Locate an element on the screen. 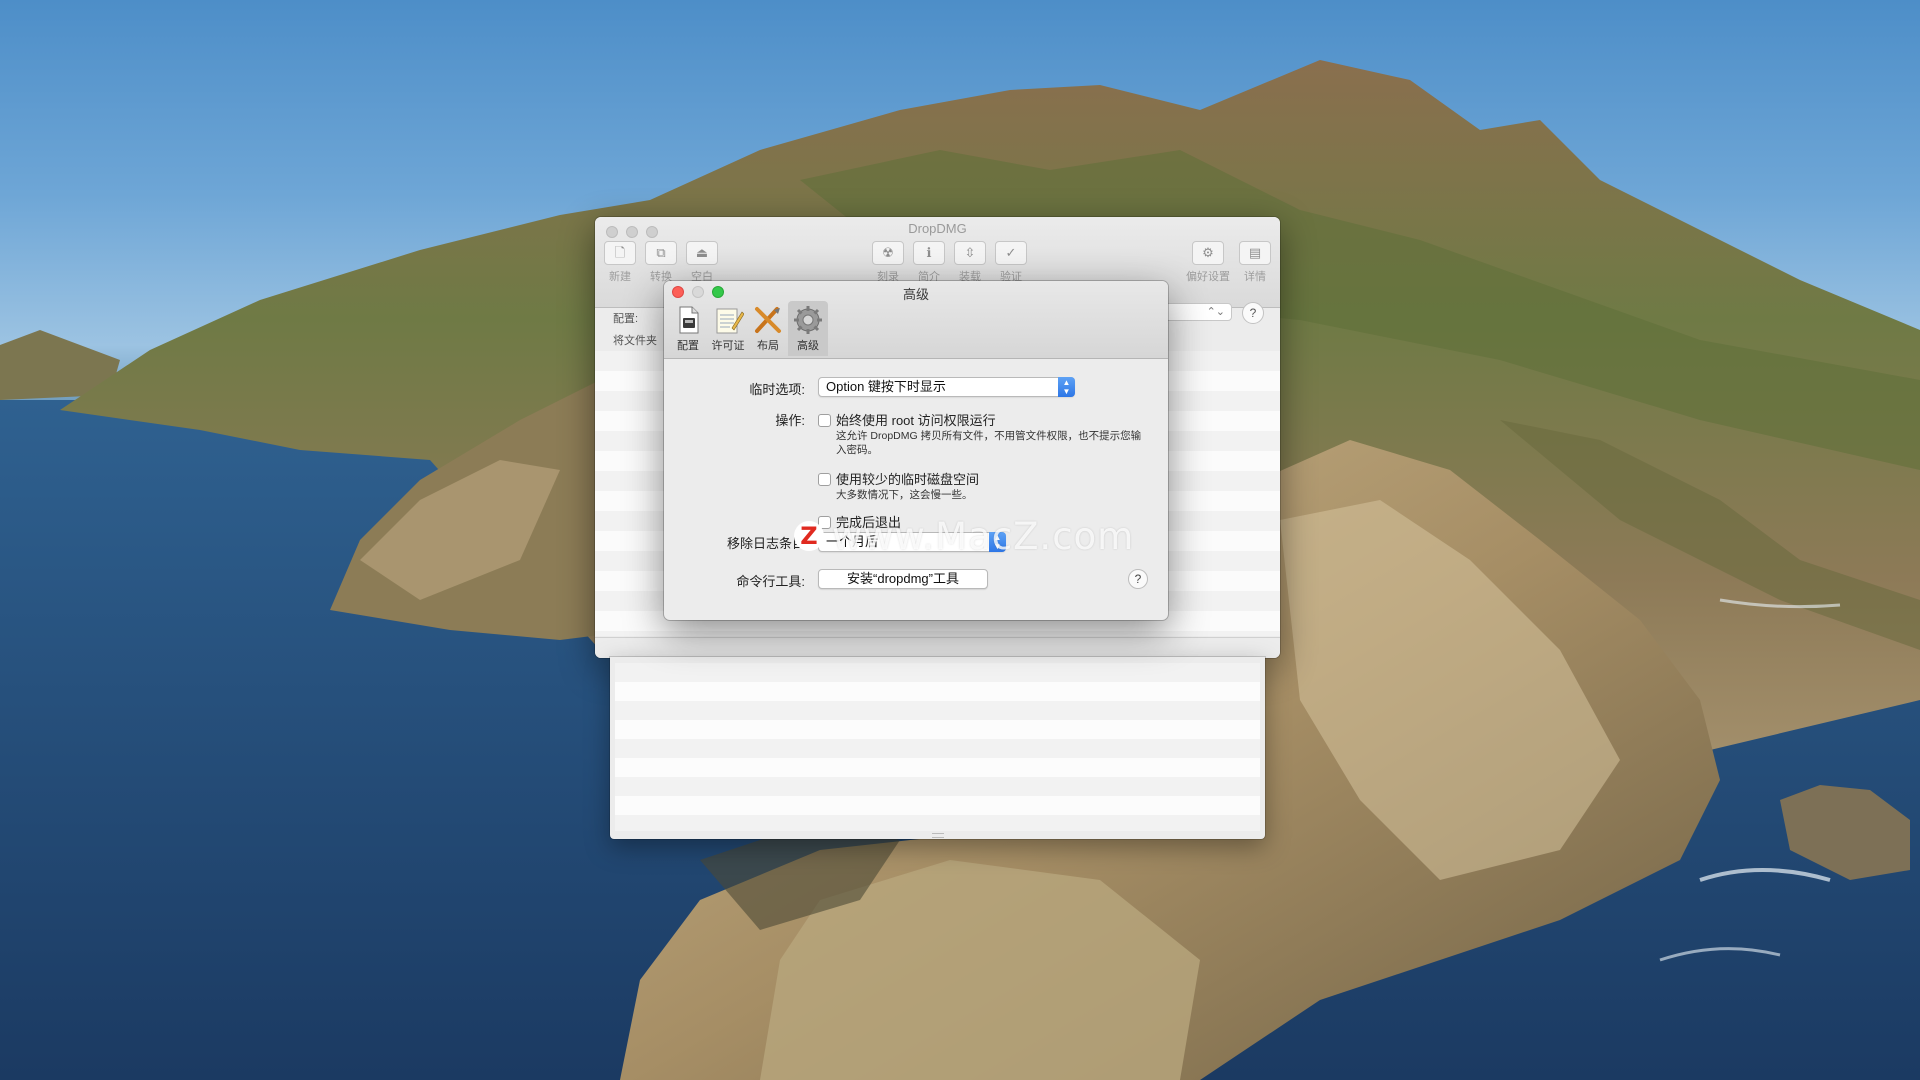 The image size is (1920, 1080). toolbar-info-button: ℹ 简介 is located at coordinates (929, 262).